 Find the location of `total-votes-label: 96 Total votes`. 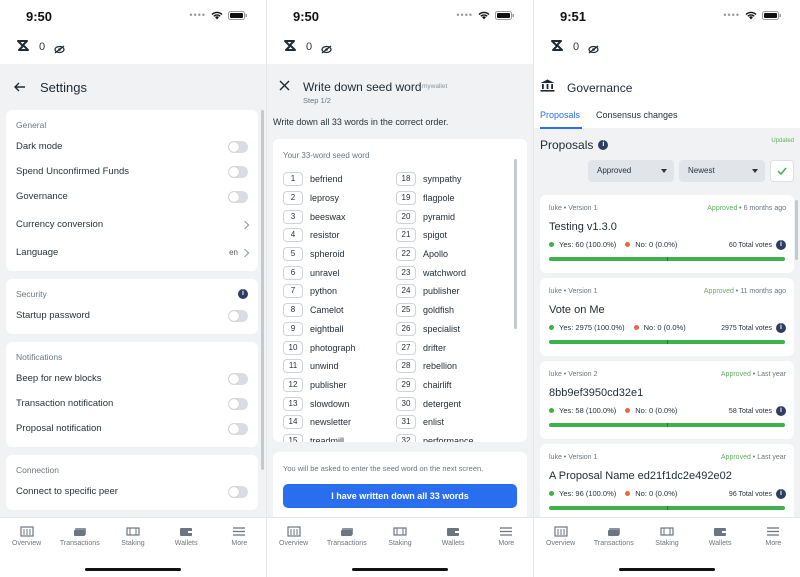

total-votes-label: 96 Total votes is located at coordinates (750, 494).